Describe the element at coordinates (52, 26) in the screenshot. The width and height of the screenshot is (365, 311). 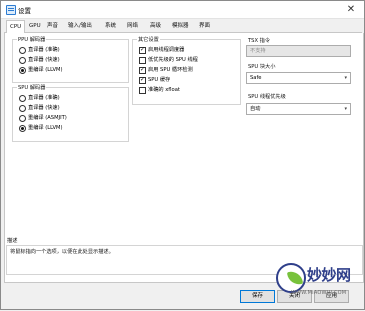
I see `tab-audio: 声音` at that location.